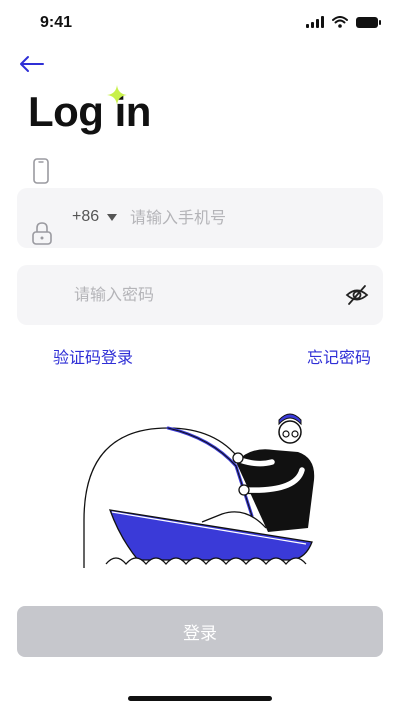 This screenshot has width=400, height=711. Describe the element at coordinates (368, 22) in the screenshot. I see `battery-icon` at that location.